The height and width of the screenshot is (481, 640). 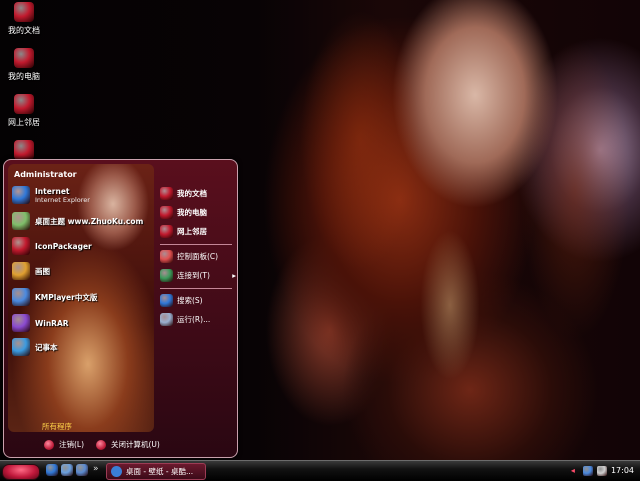 I want to click on menu-my-documents: 我的文档, so click(x=183, y=193).